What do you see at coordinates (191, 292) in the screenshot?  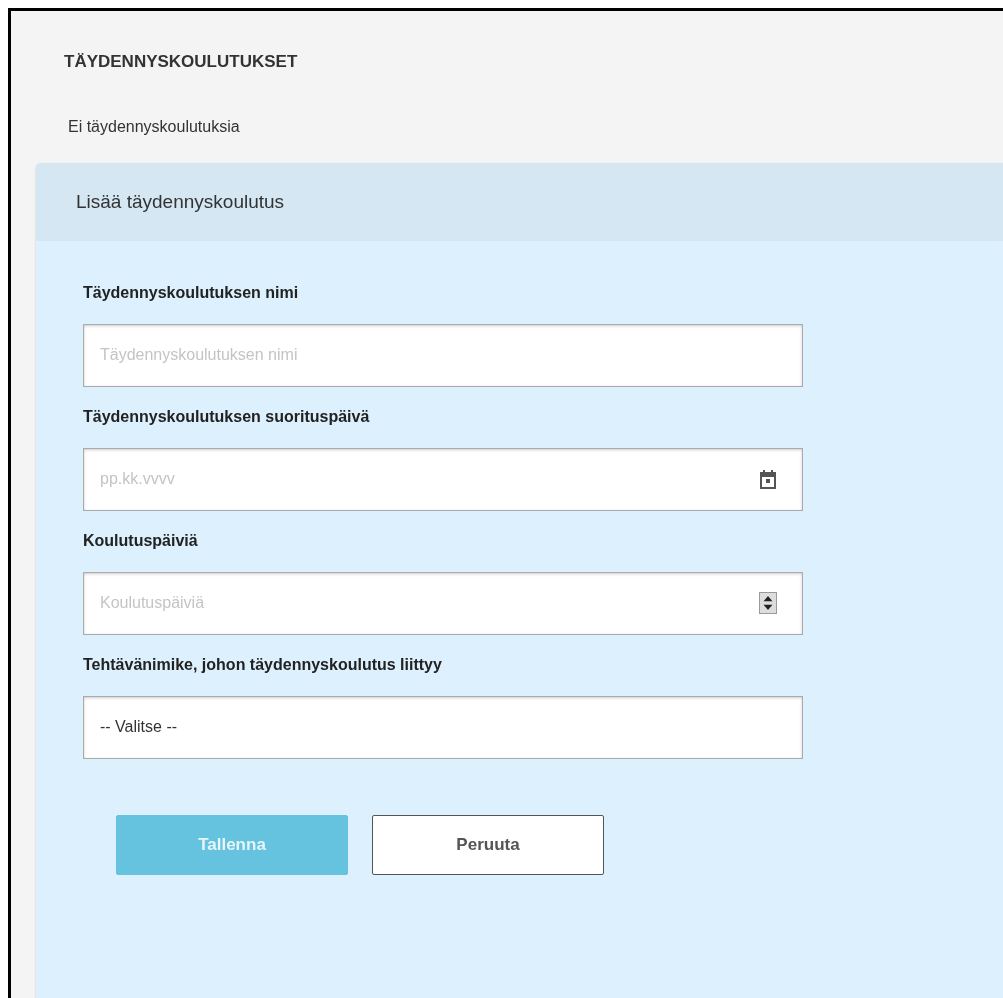 I see `field-label: Täydennyskoulutuksen nimi` at bounding box center [191, 292].